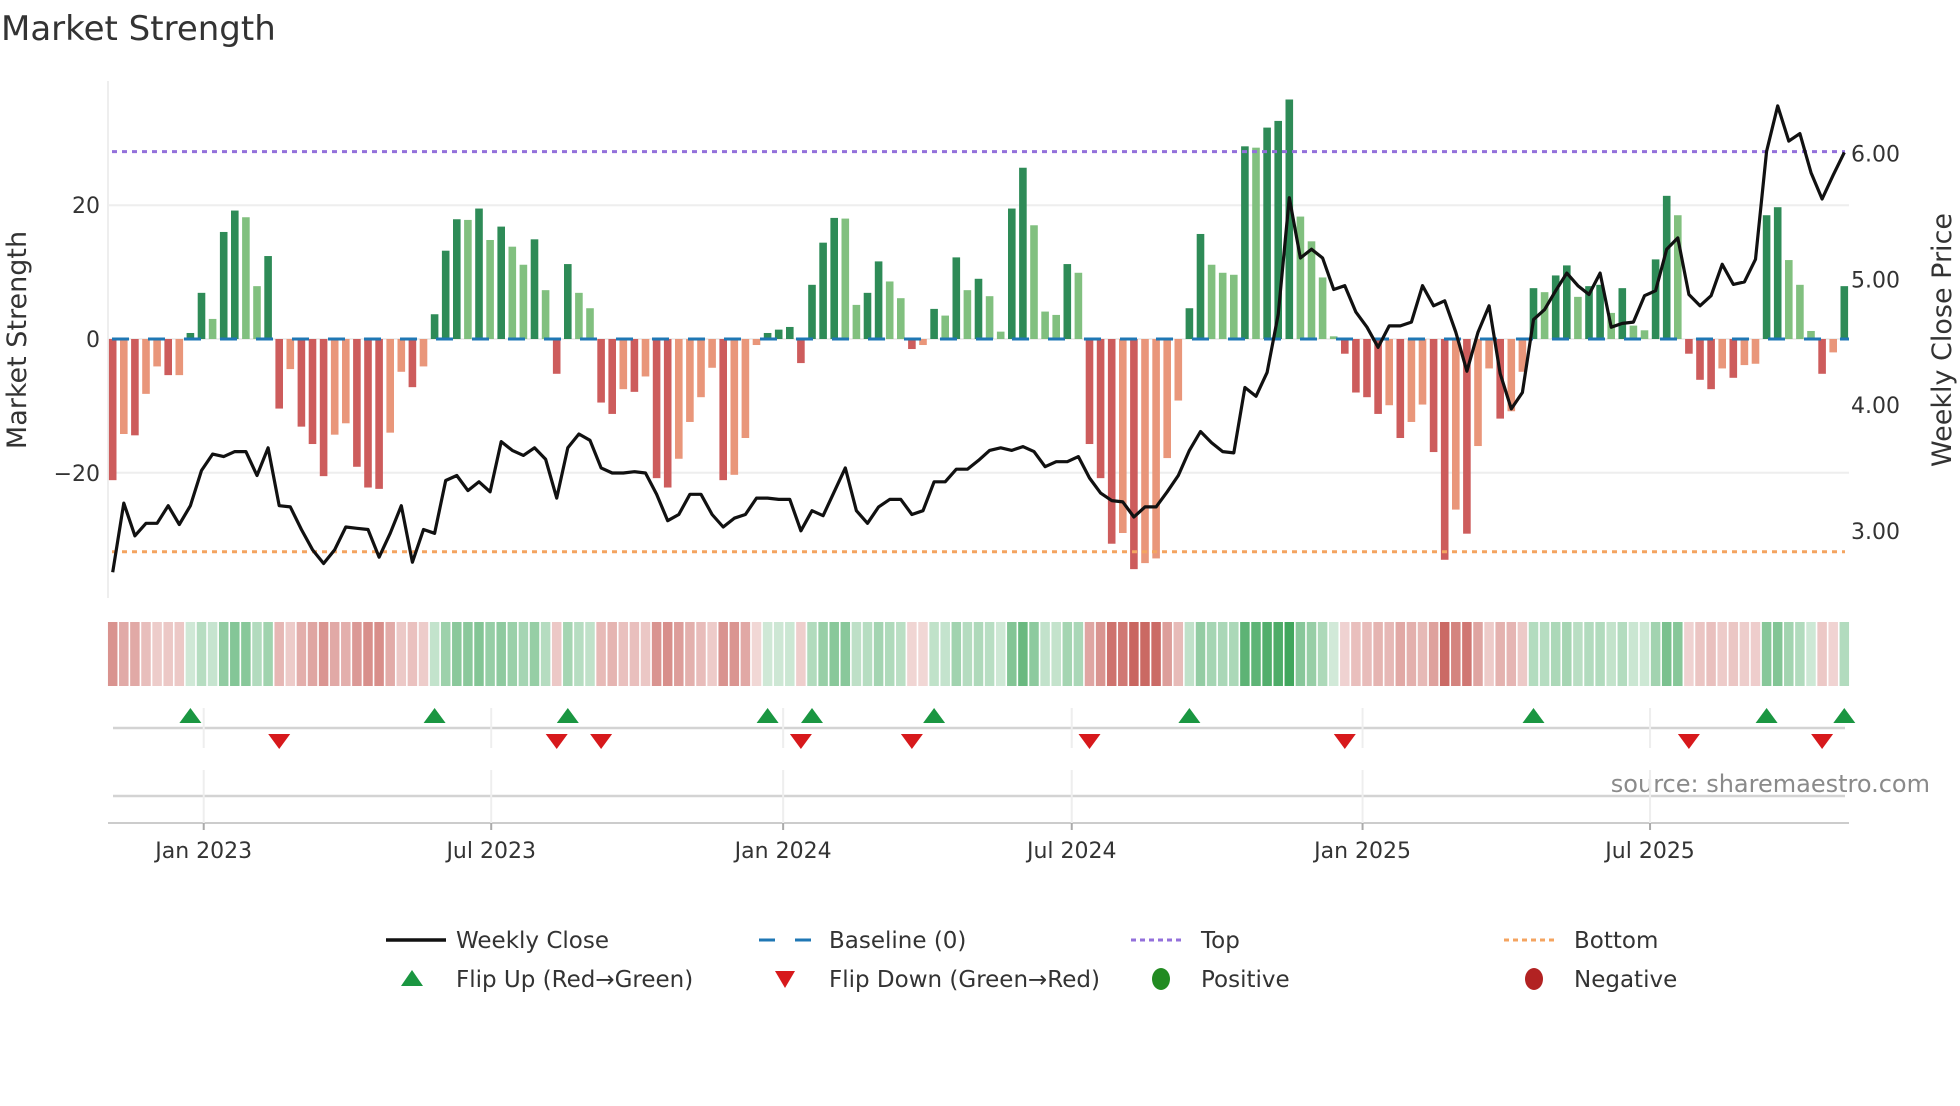 The width and height of the screenshot is (1960, 1106). What do you see at coordinates (978, 654) in the screenshot?
I see `strength-heat-strip` at bounding box center [978, 654].